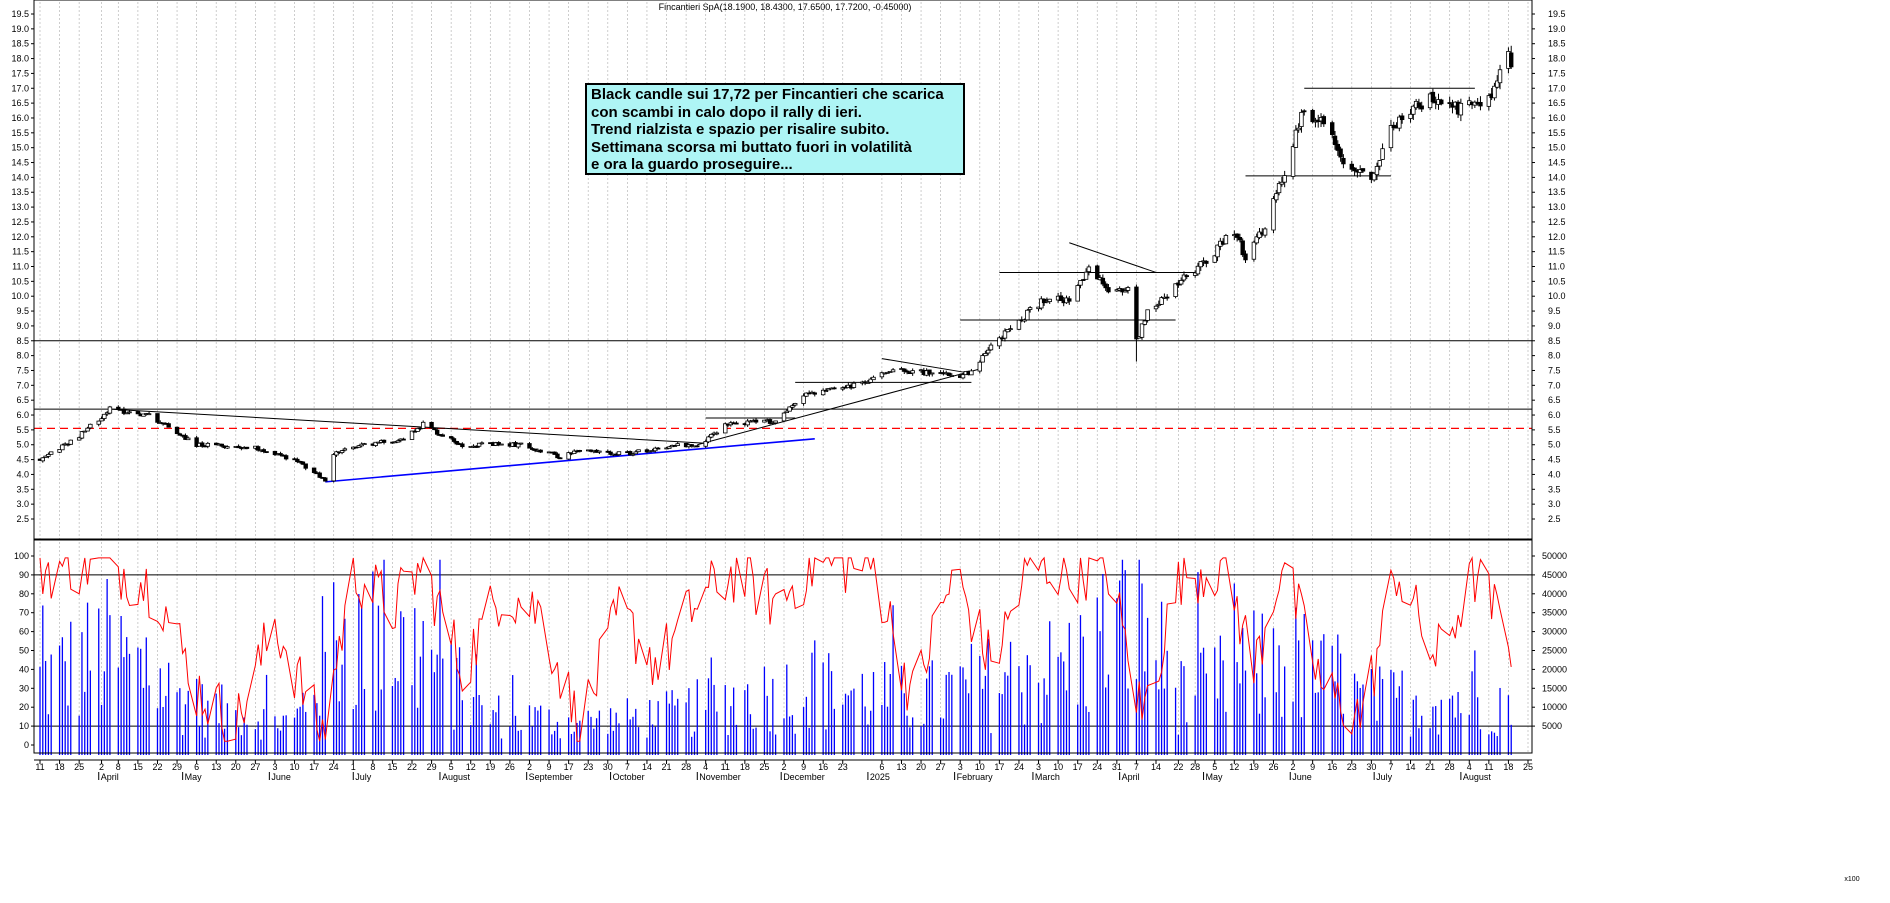 Image resolution: width=1890 pixels, height=903 pixels. I want to click on price-tick-label-right: 13.0, so click(1557, 207).